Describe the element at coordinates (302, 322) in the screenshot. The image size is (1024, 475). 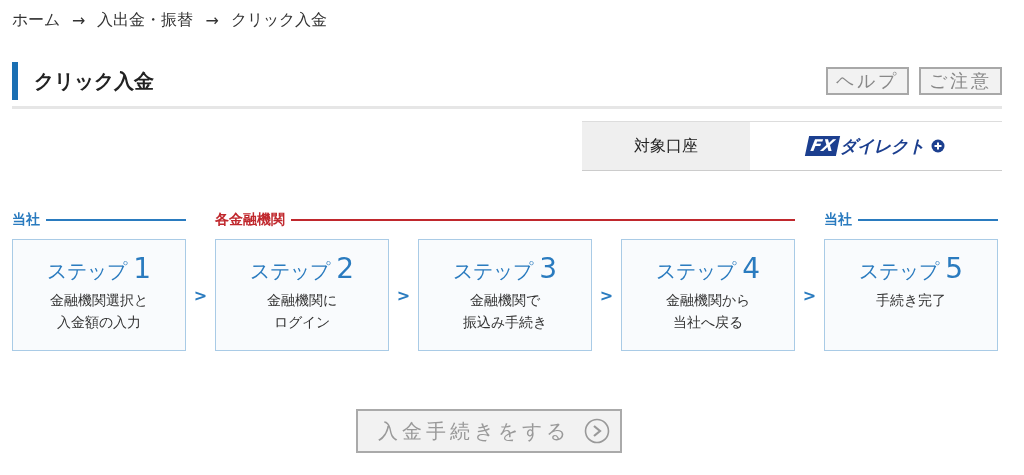
I see `step-description-line: ログイン` at that location.